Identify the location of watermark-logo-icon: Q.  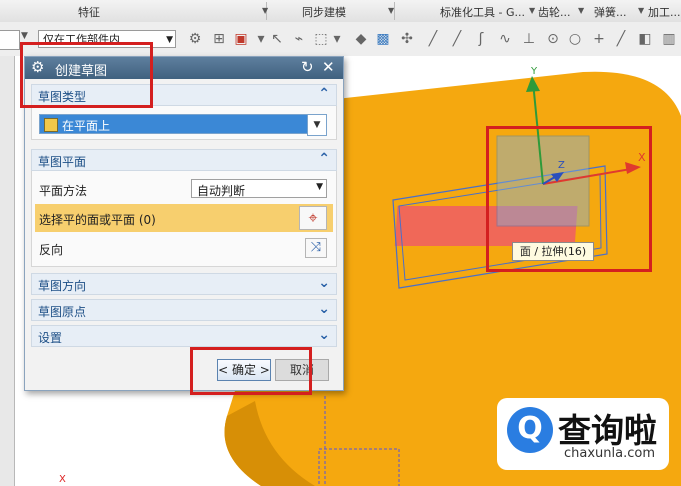
(530, 430).